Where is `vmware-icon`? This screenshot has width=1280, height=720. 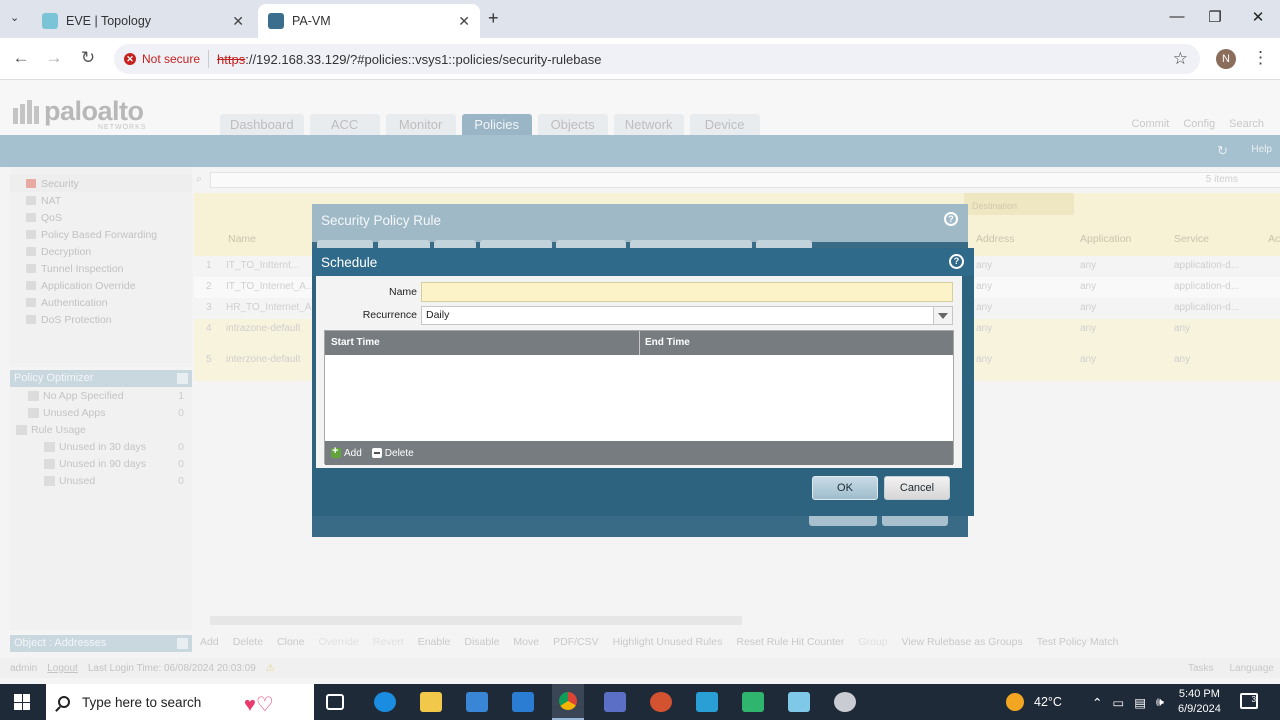
vmware-icon is located at coordinates (707, 702).